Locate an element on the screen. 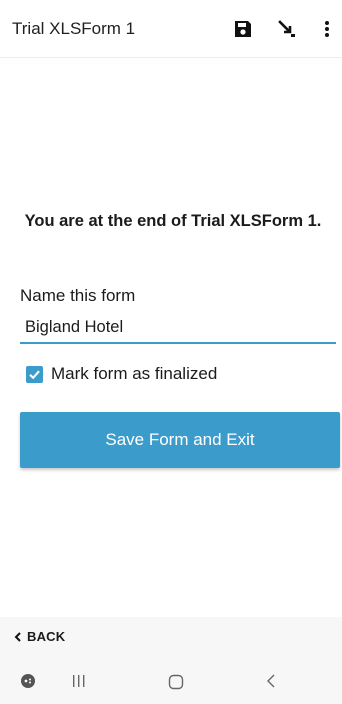 The width and height of the screenshot is (342, 704). back-button: BACK is located at coordinates (39, 636).